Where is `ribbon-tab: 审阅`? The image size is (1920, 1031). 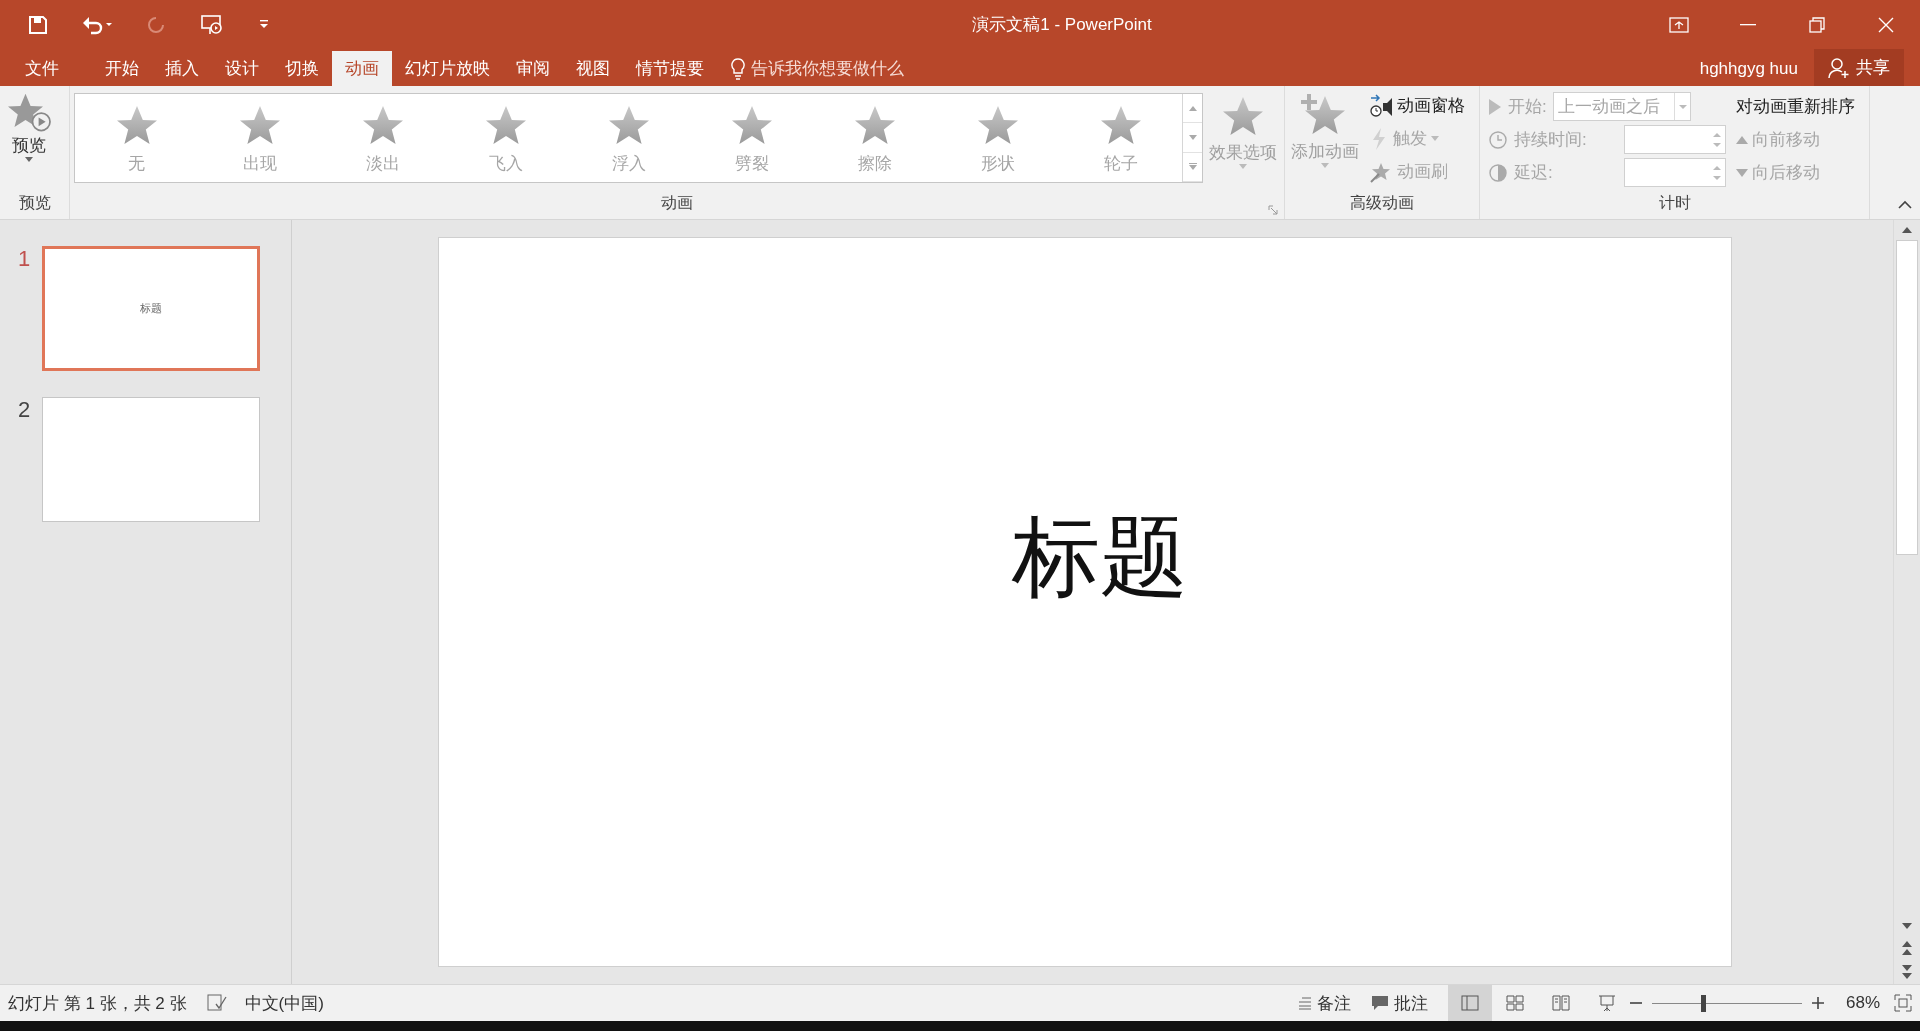
ribbon-tab: 审阅 is located at coordinates (533, 68).